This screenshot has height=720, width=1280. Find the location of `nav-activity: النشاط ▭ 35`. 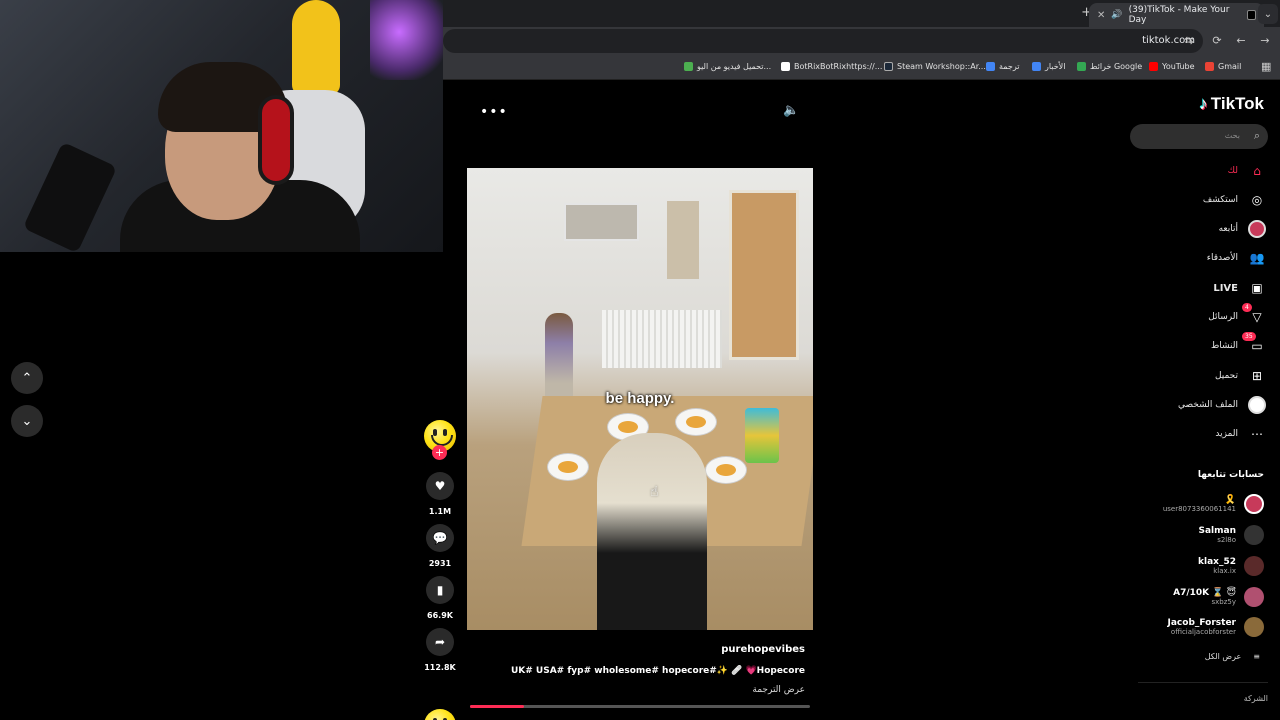

nav-activity: النشاط ▭ 35 is located at coordinates (1238, 344).